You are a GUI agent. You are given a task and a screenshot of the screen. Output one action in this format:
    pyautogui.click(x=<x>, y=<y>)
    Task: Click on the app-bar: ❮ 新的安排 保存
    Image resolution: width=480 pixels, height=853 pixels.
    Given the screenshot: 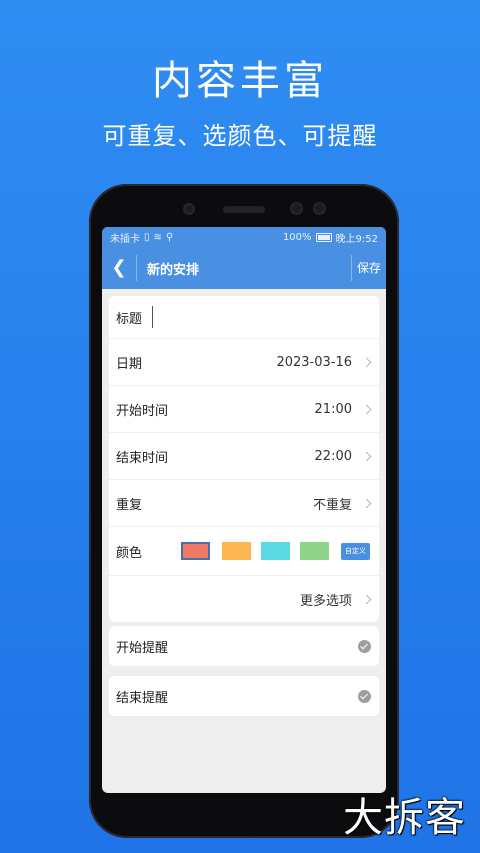 What is the action you would take?
    pyautogui.click(x=244, y=268)
    